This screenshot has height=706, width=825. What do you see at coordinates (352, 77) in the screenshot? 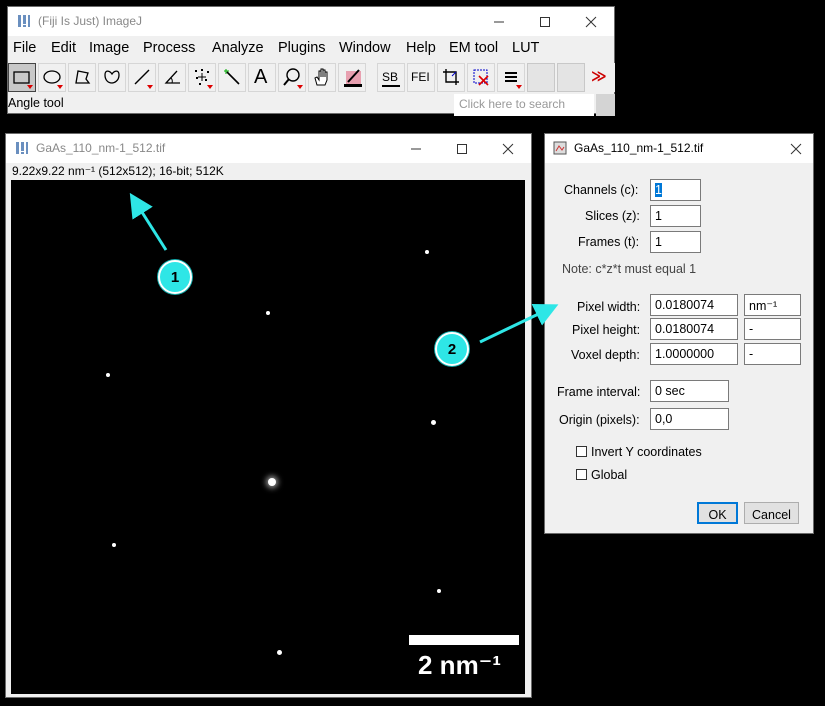
I see `color-picker-tool` at bounding box center [352, 77].